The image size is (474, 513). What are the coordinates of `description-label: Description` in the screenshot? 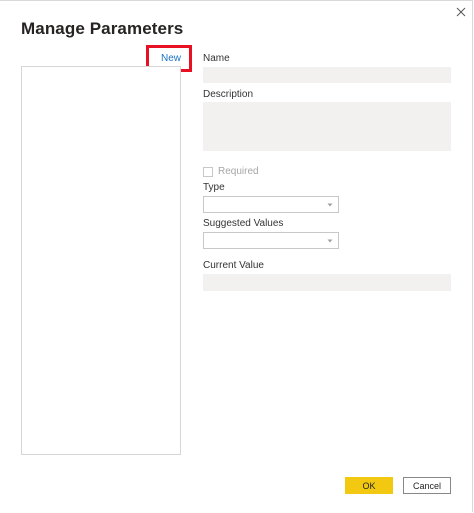 It's located at (228, 94).